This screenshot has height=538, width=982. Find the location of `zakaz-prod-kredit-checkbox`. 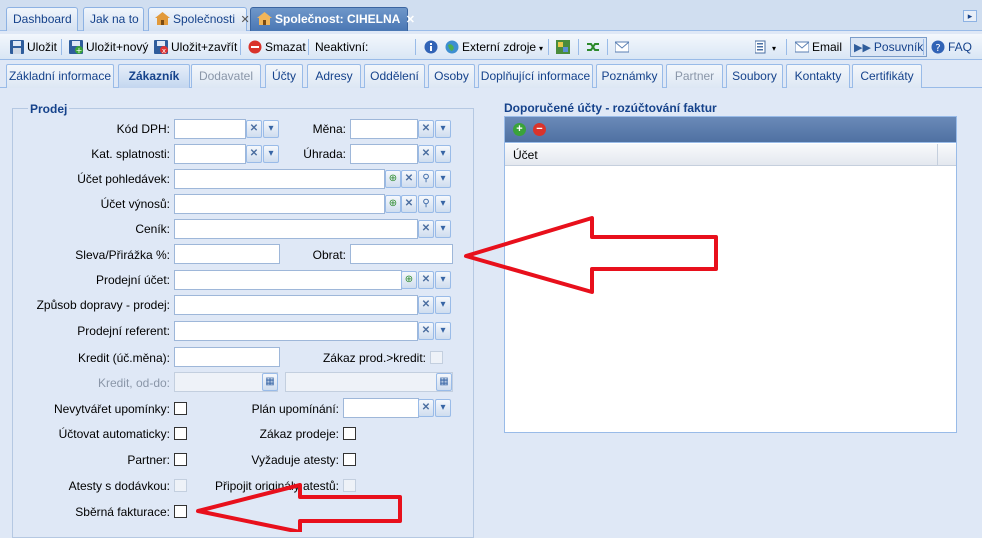

zakaz-prod-kredit-checkbox is located at coordinates (436, 357).